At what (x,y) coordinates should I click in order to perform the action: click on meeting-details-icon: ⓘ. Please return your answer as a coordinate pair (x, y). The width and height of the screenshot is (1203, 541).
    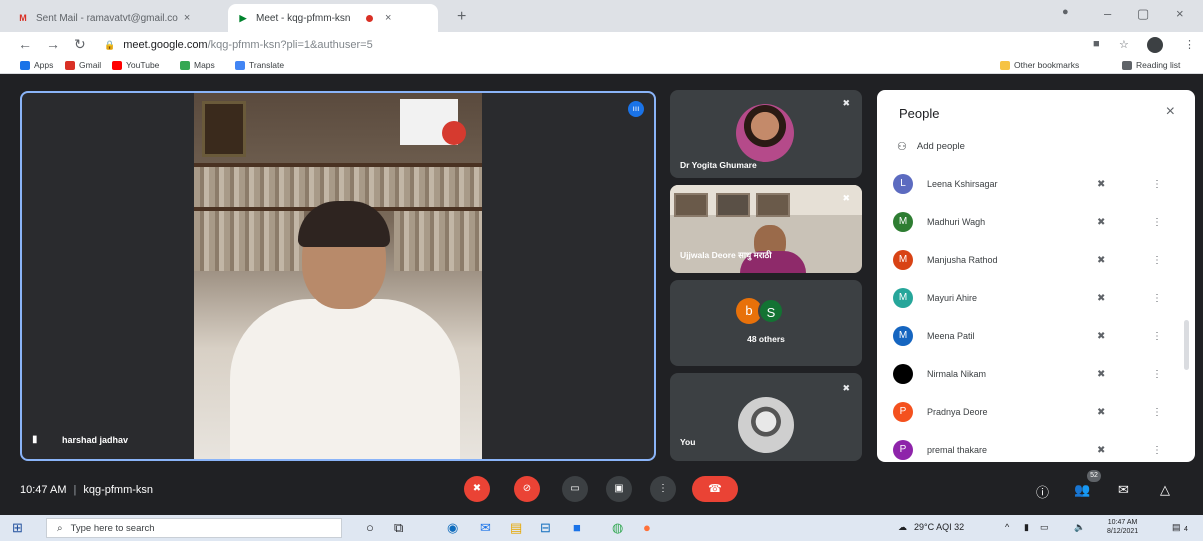
    Looking at the image, I should click on (1042, 491).